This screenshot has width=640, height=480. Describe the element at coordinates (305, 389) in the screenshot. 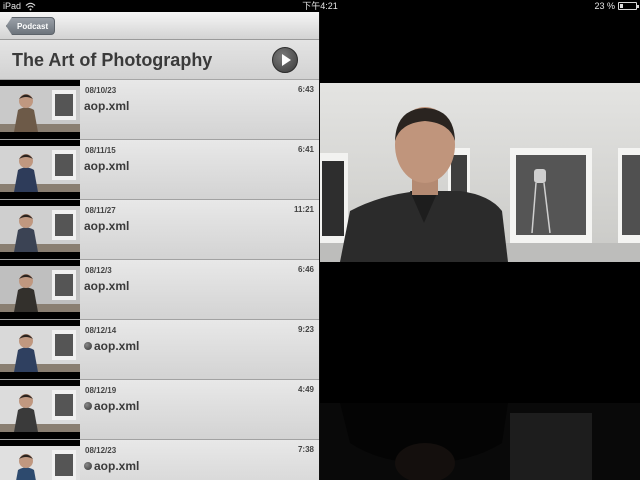

I see `episode-duration: 4:49` at that location.